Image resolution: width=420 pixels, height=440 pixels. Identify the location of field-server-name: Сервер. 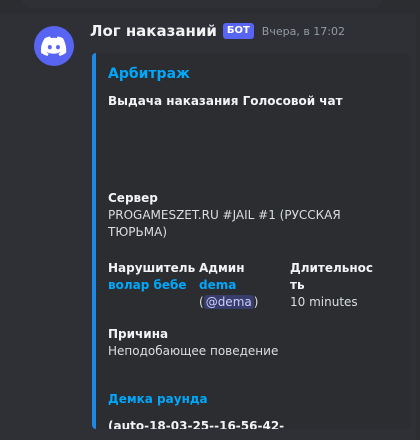
(133, 198).